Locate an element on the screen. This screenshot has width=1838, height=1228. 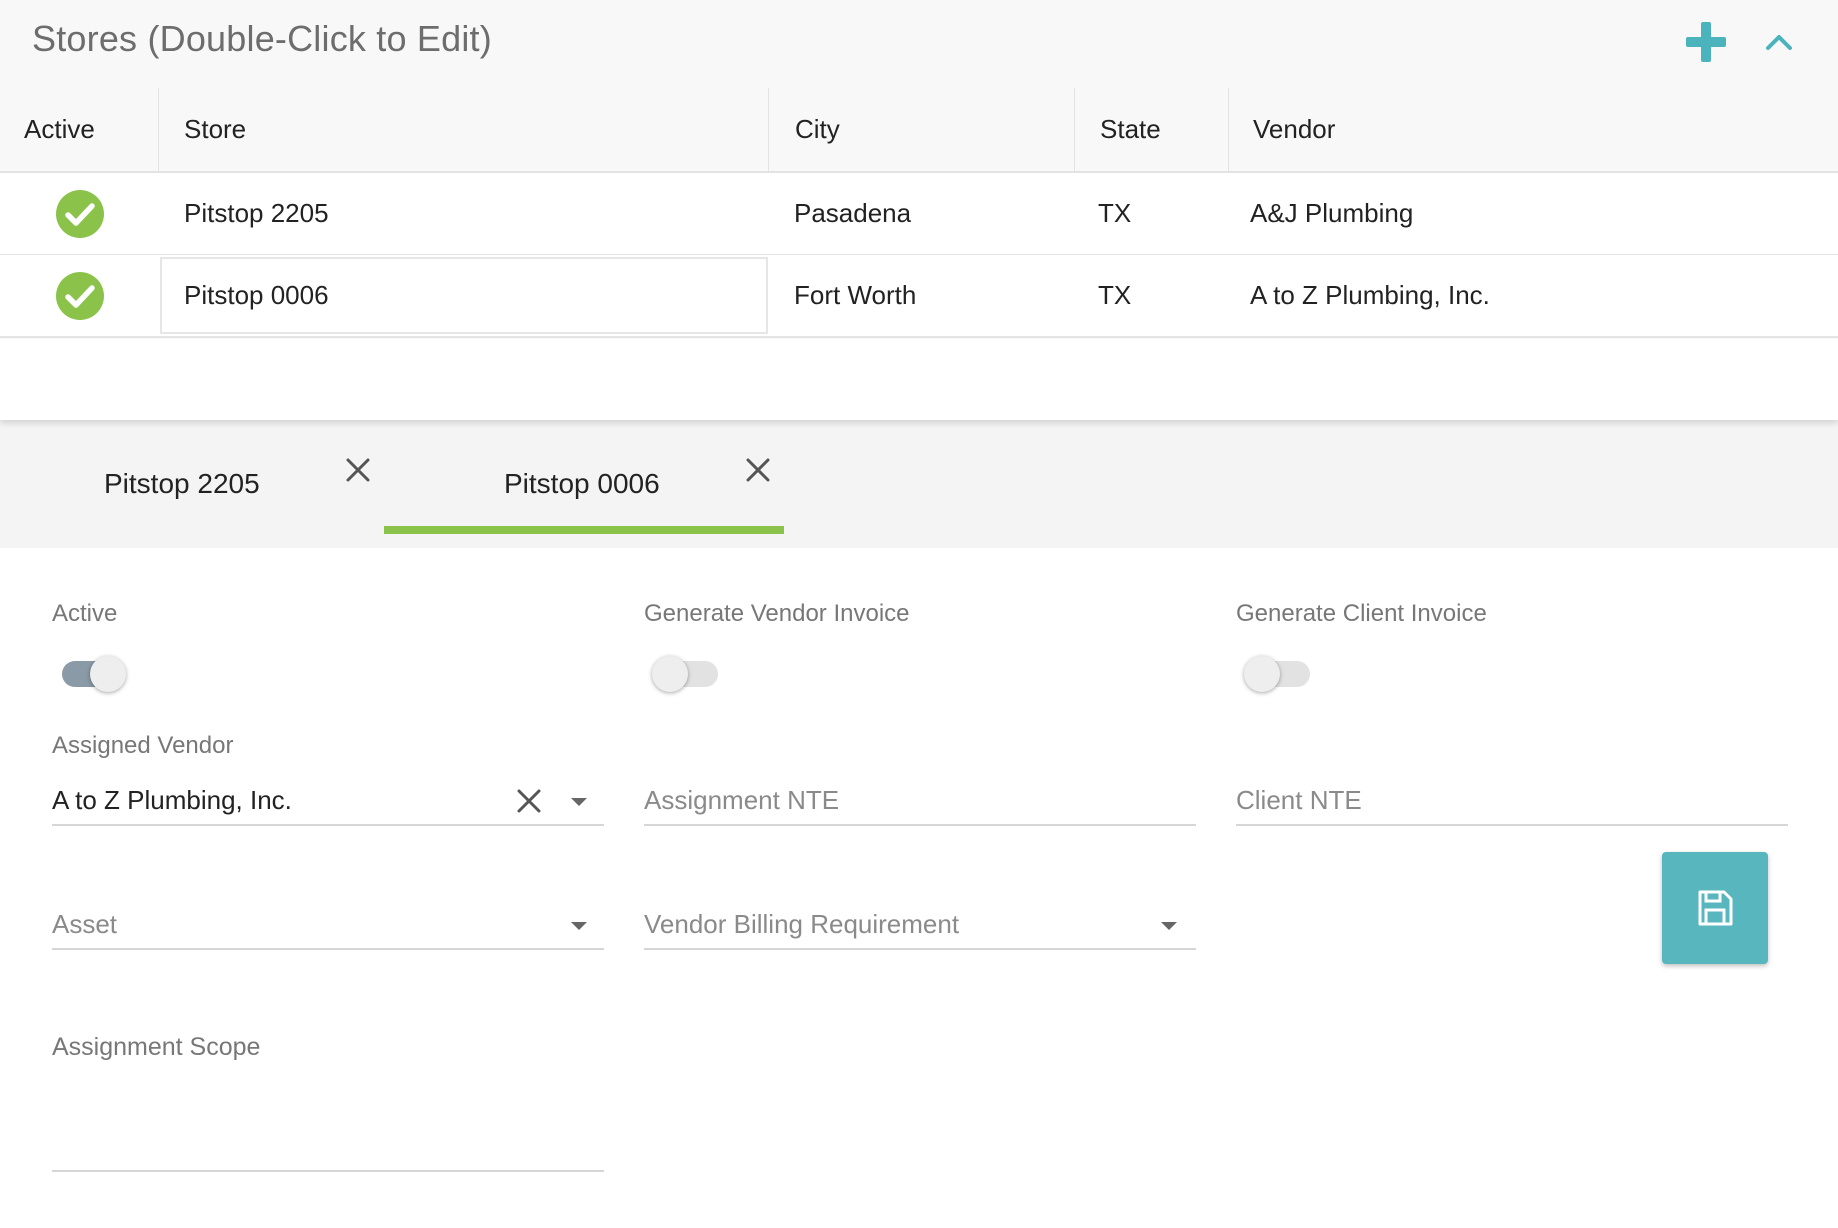
client-nte-placeholder: Client NTE is located at coordinates (1299, 800).